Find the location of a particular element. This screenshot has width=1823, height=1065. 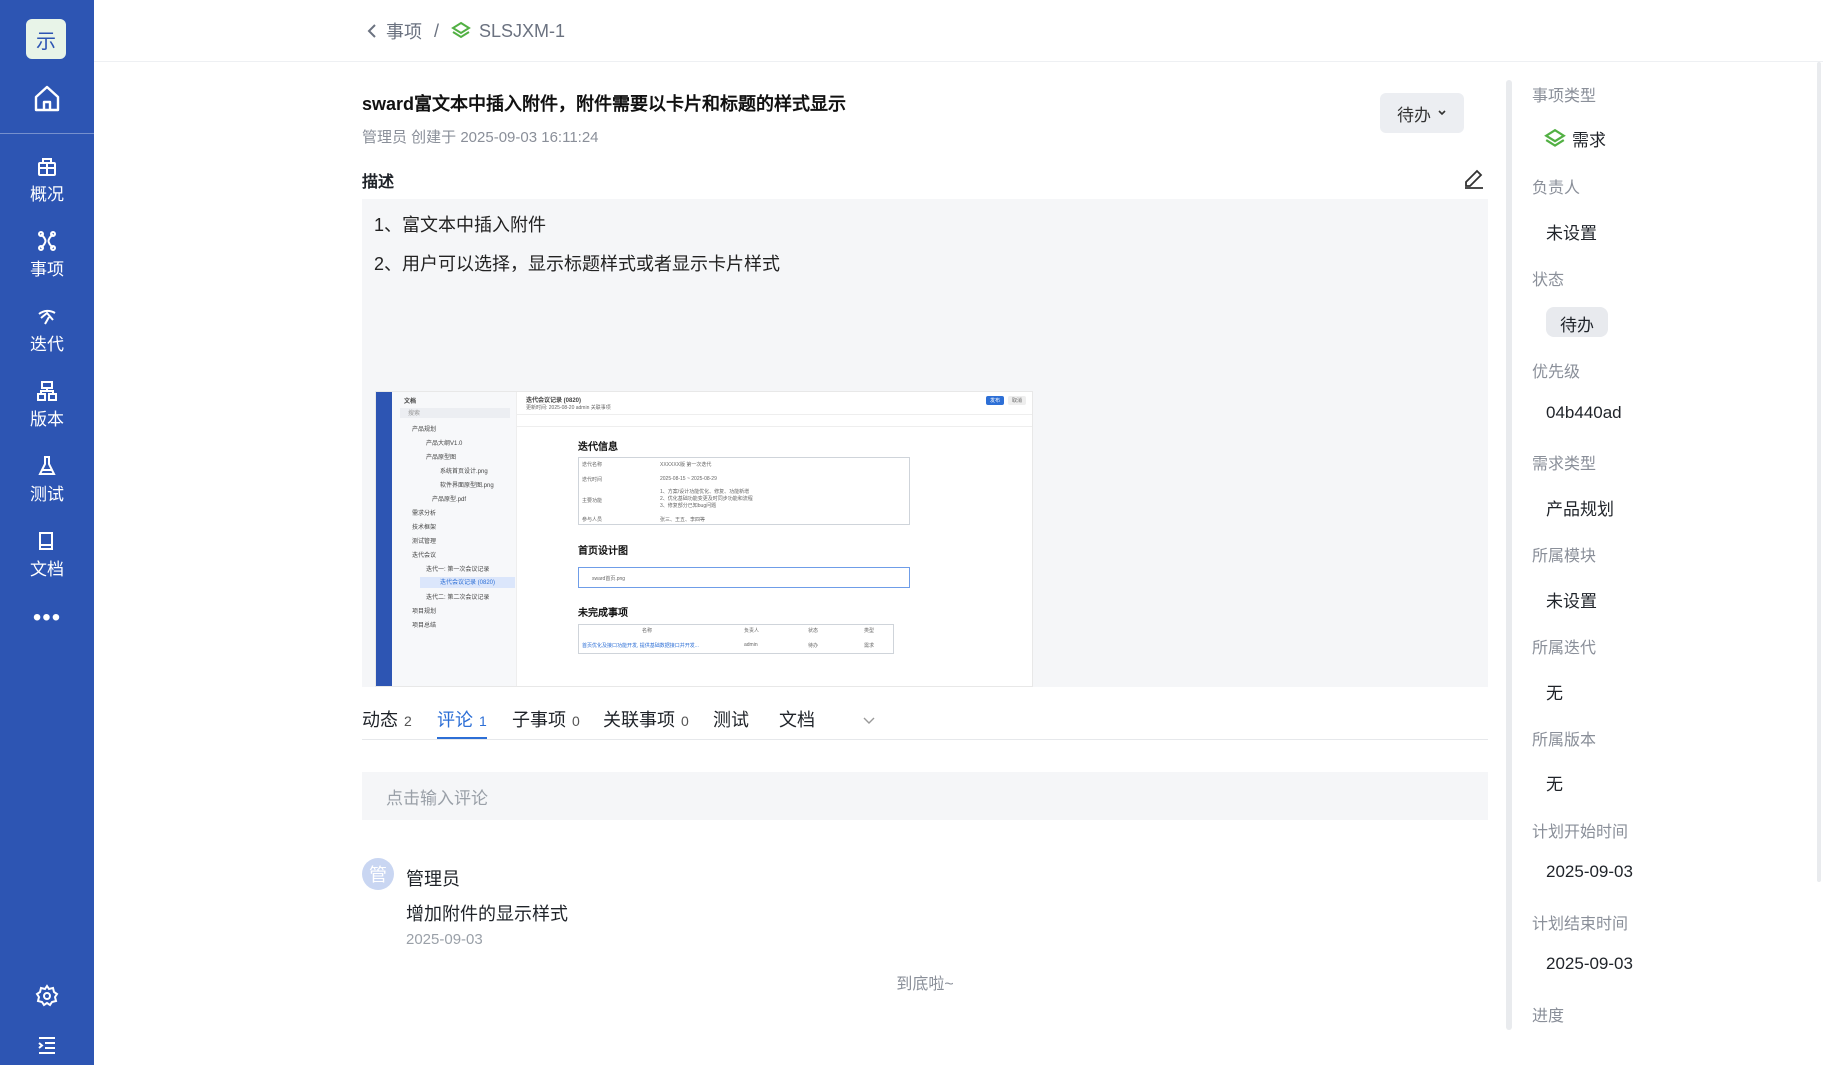

module-value: 未设置 is located at coordinates (1571, 599).